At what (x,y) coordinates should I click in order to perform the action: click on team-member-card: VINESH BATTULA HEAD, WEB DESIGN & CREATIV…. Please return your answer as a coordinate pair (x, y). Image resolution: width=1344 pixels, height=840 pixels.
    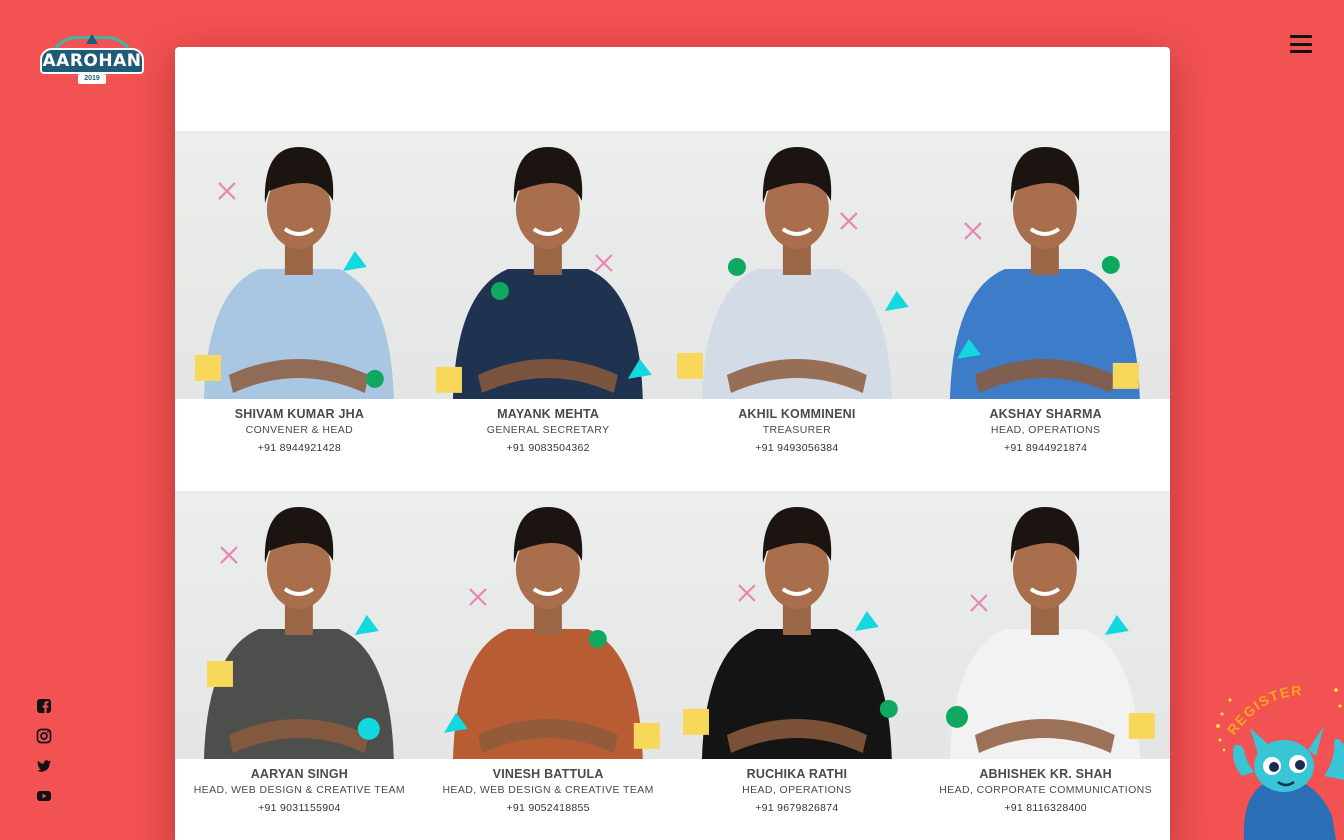
    Looking at the image, I should click on (548, 665).